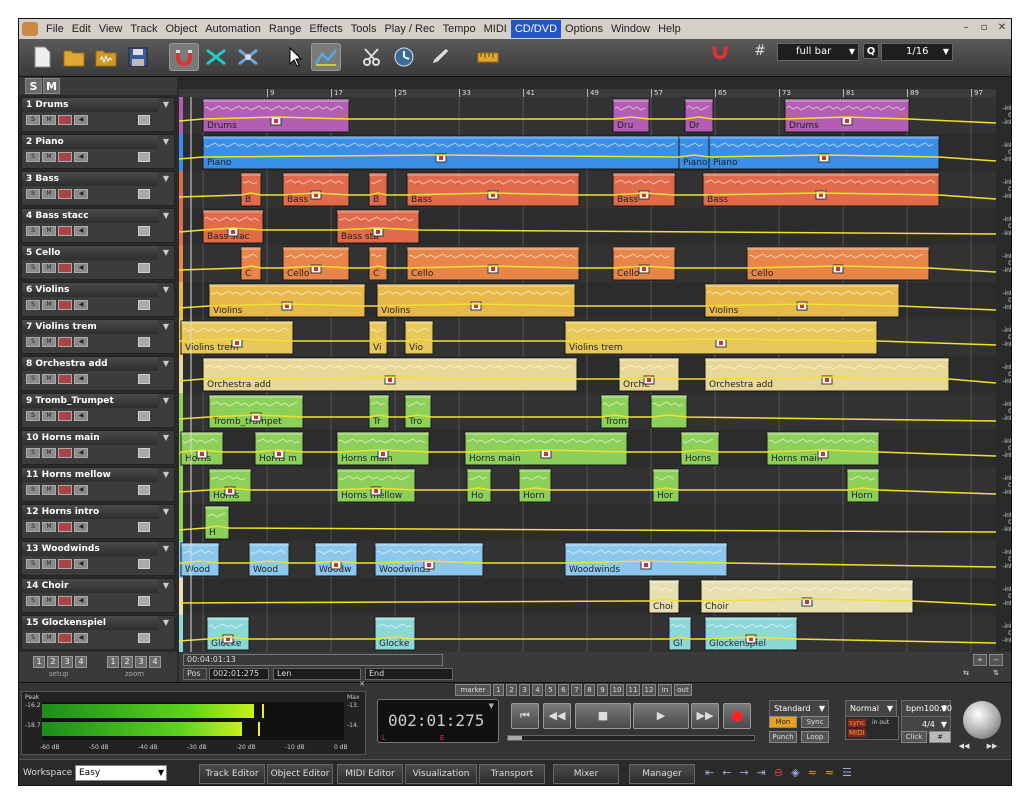 The height and width of the screenshot is (803, 1030). Describe the element at coordinates (409, 29) in the screenshot. I see `menu-play-rec: Play / Rec` at that location.